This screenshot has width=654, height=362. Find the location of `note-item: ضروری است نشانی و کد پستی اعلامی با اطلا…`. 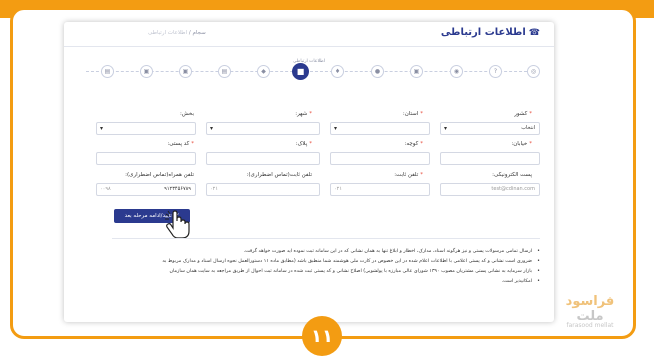

note-item: ضروری است نشانی و کد پستی اعلامی با اطلا… is located at coordinates (326, 262).